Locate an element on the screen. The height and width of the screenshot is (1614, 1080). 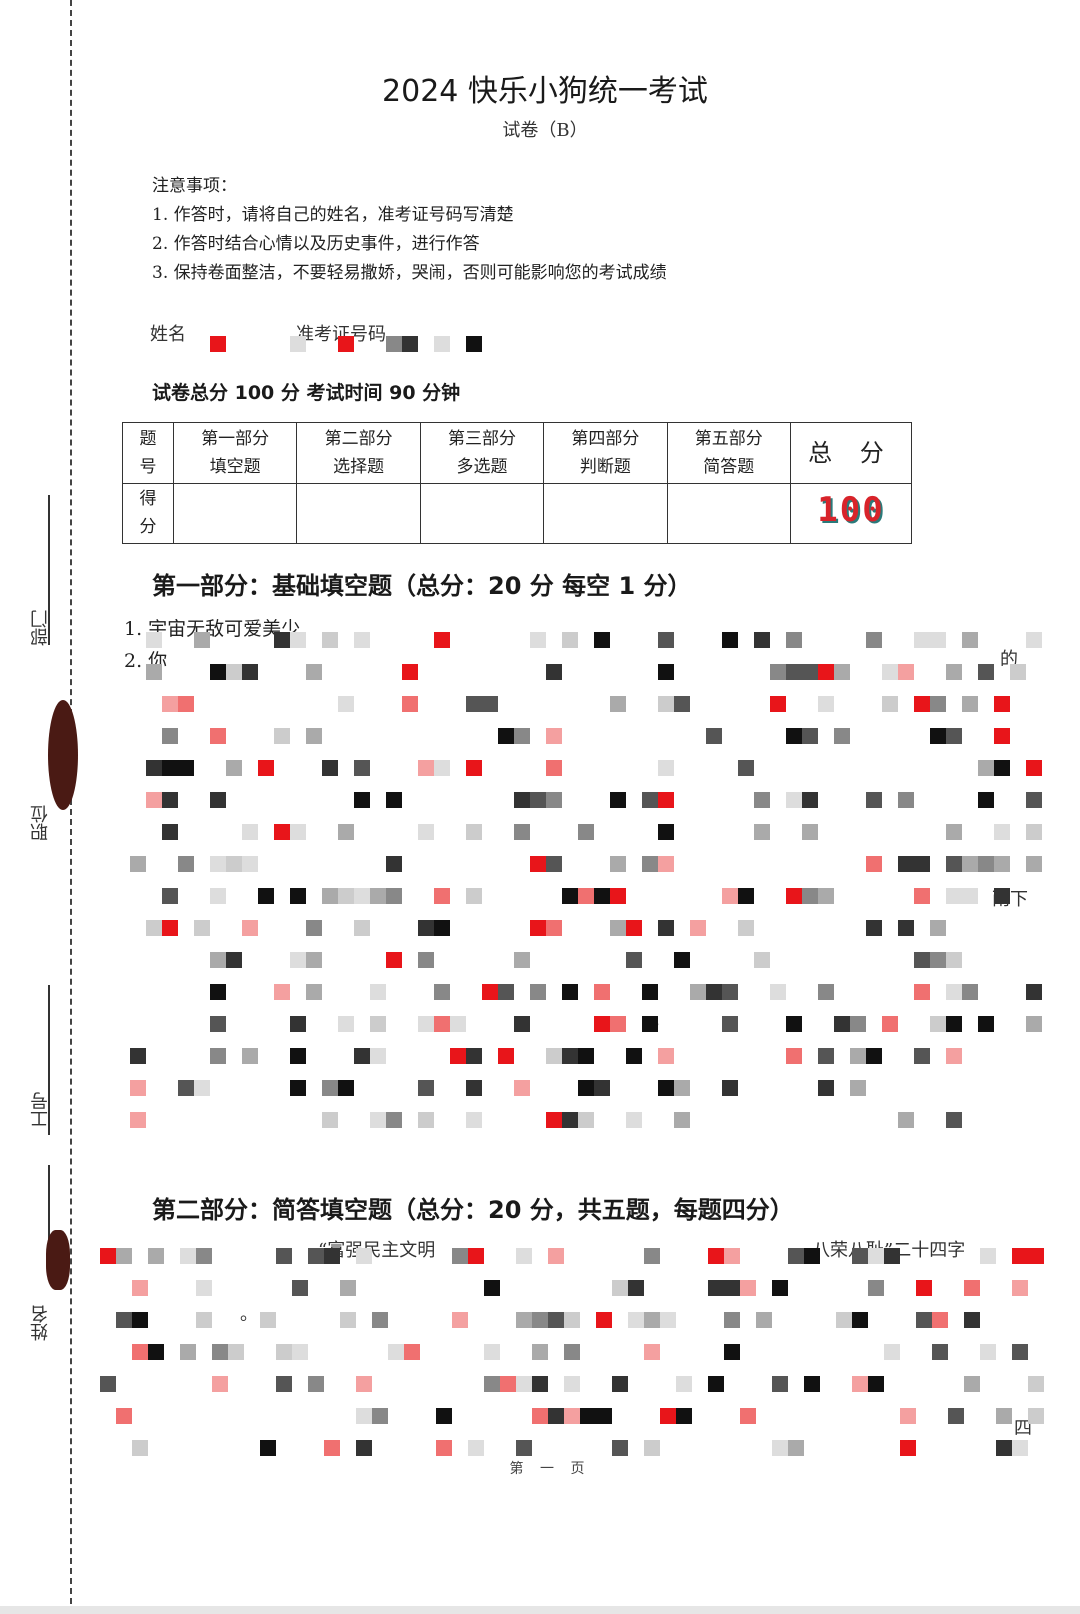
score-cell is located at coordinates (235, 513).